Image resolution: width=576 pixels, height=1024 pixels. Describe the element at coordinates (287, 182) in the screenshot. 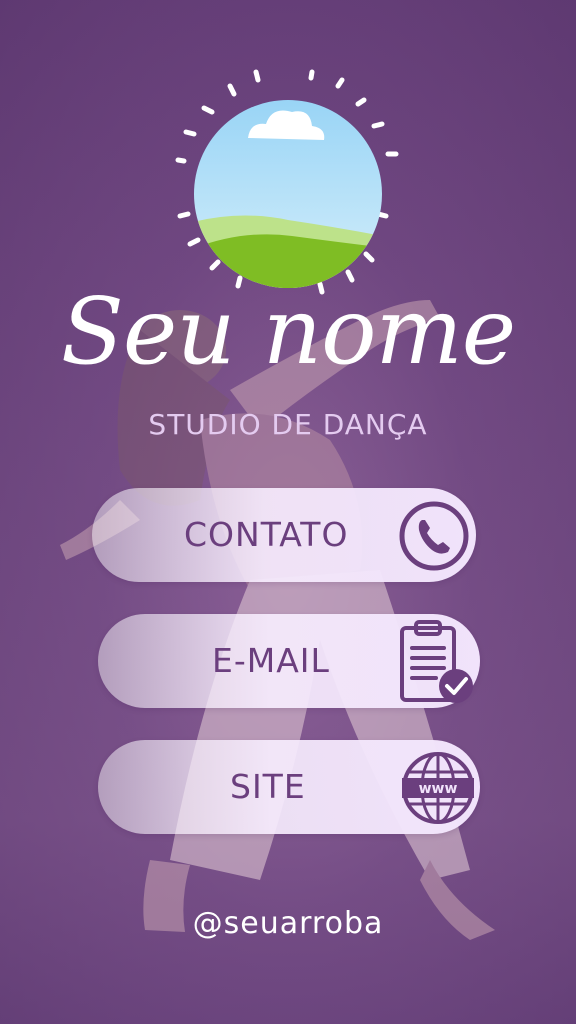

I see `landscape-logo-icon` at that location.